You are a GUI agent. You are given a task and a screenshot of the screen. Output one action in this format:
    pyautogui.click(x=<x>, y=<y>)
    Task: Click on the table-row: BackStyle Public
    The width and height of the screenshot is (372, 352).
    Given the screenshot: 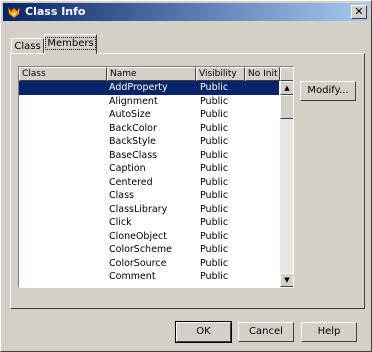 What is the action you would take?
    pyautogui.click(x=149, y=142)
    